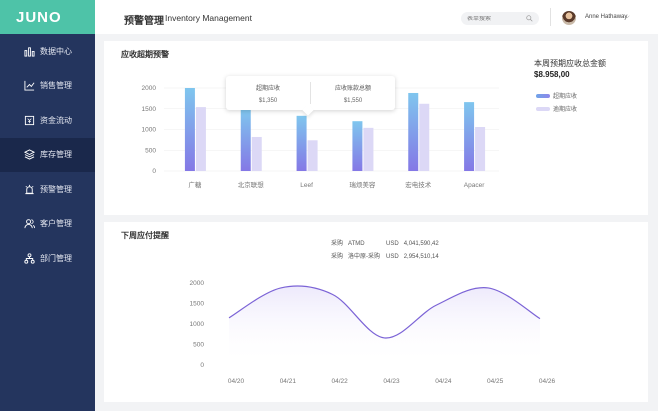 This screenshot has width=658, height=411. I want to click on sidebar-item-departments: 部门管理, so click(47, 258).